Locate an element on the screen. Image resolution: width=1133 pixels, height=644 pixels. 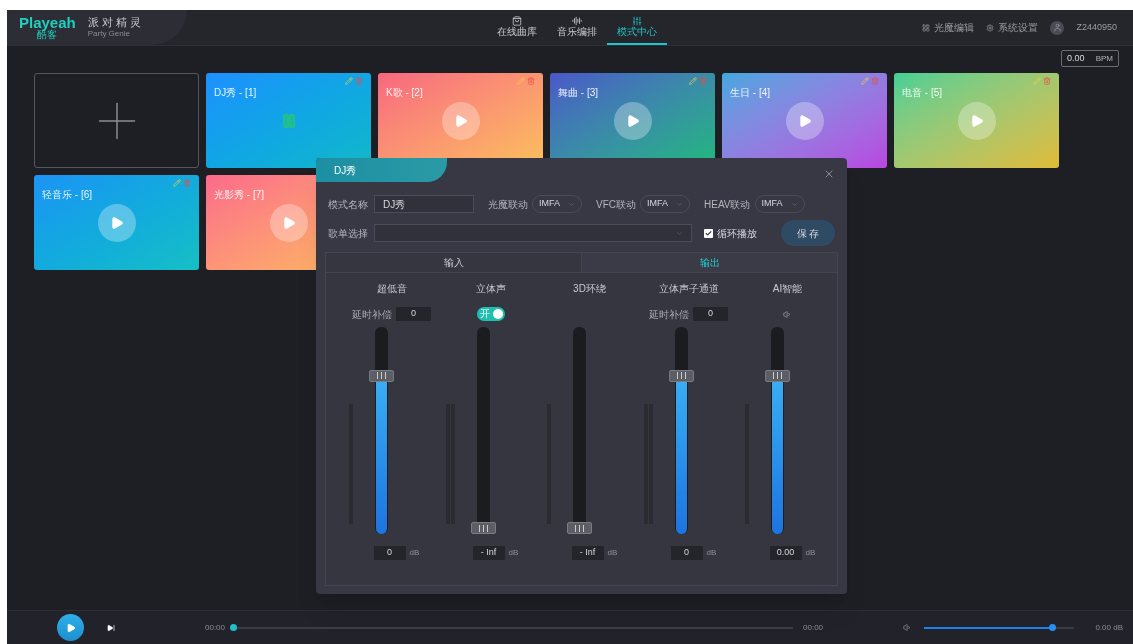
mode-title: 光影秀 - [7] is located at coordinates (239, 194).